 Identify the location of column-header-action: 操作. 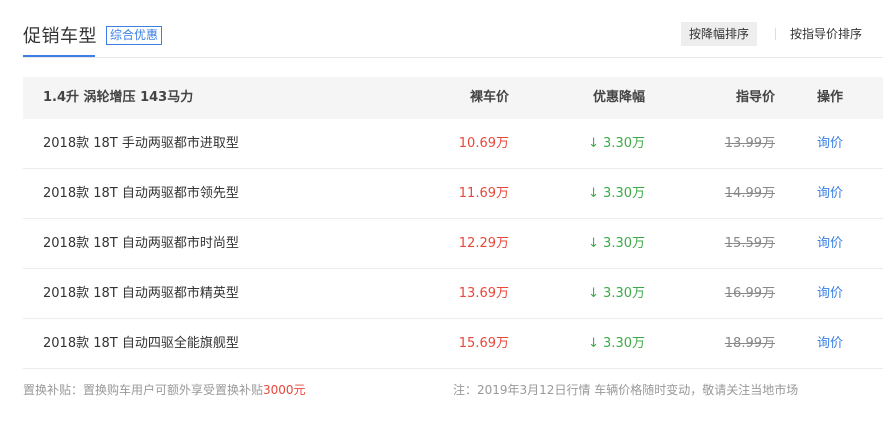
(830, 97).